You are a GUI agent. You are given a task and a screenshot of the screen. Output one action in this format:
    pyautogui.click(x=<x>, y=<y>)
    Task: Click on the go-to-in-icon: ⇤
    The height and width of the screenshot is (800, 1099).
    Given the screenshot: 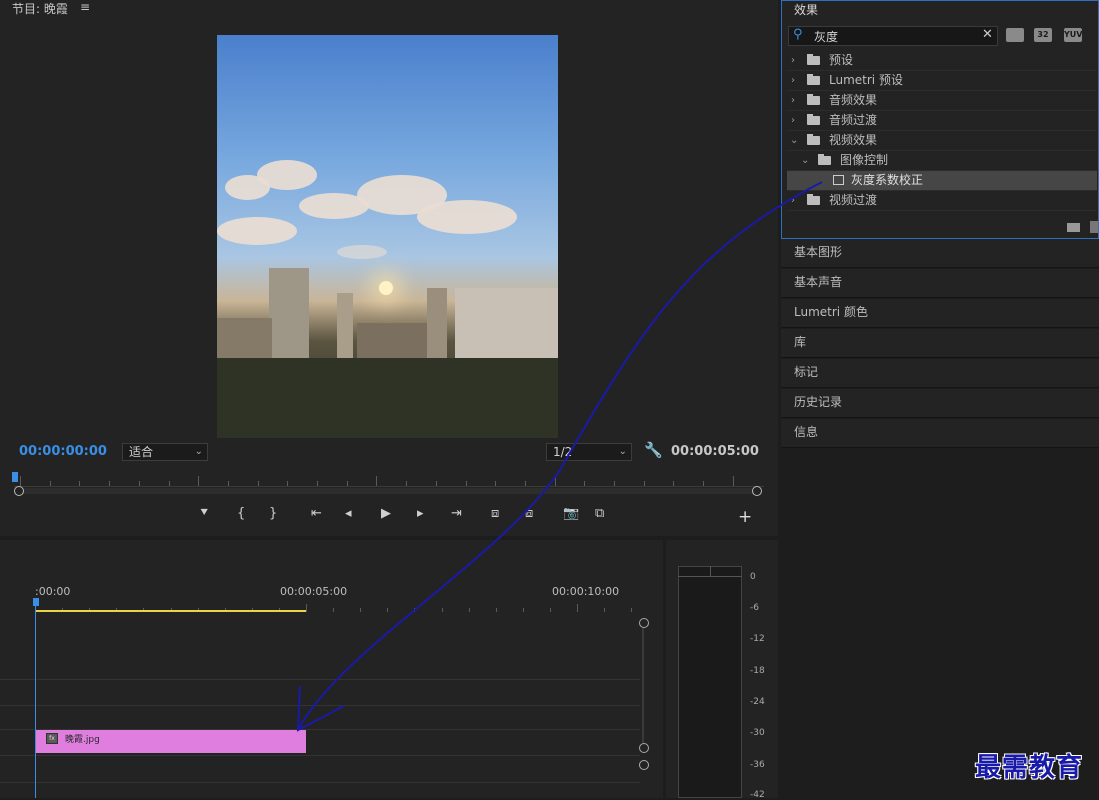 What is the action you would take?
    pyautogui.click(x=316, y=513)
    